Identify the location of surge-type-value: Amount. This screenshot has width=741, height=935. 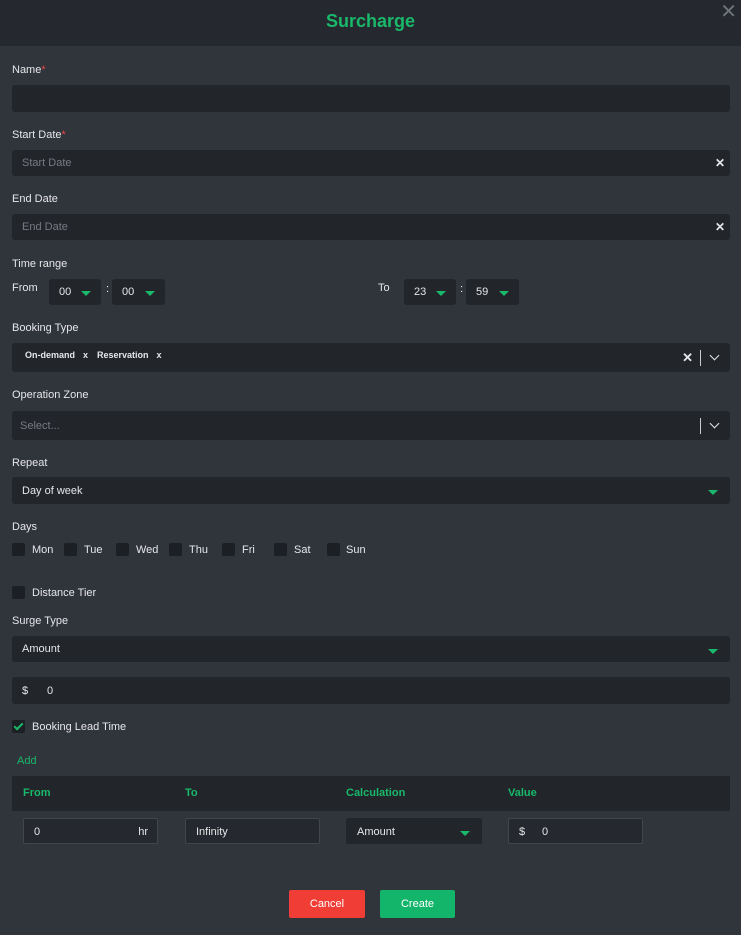
(41, 649).